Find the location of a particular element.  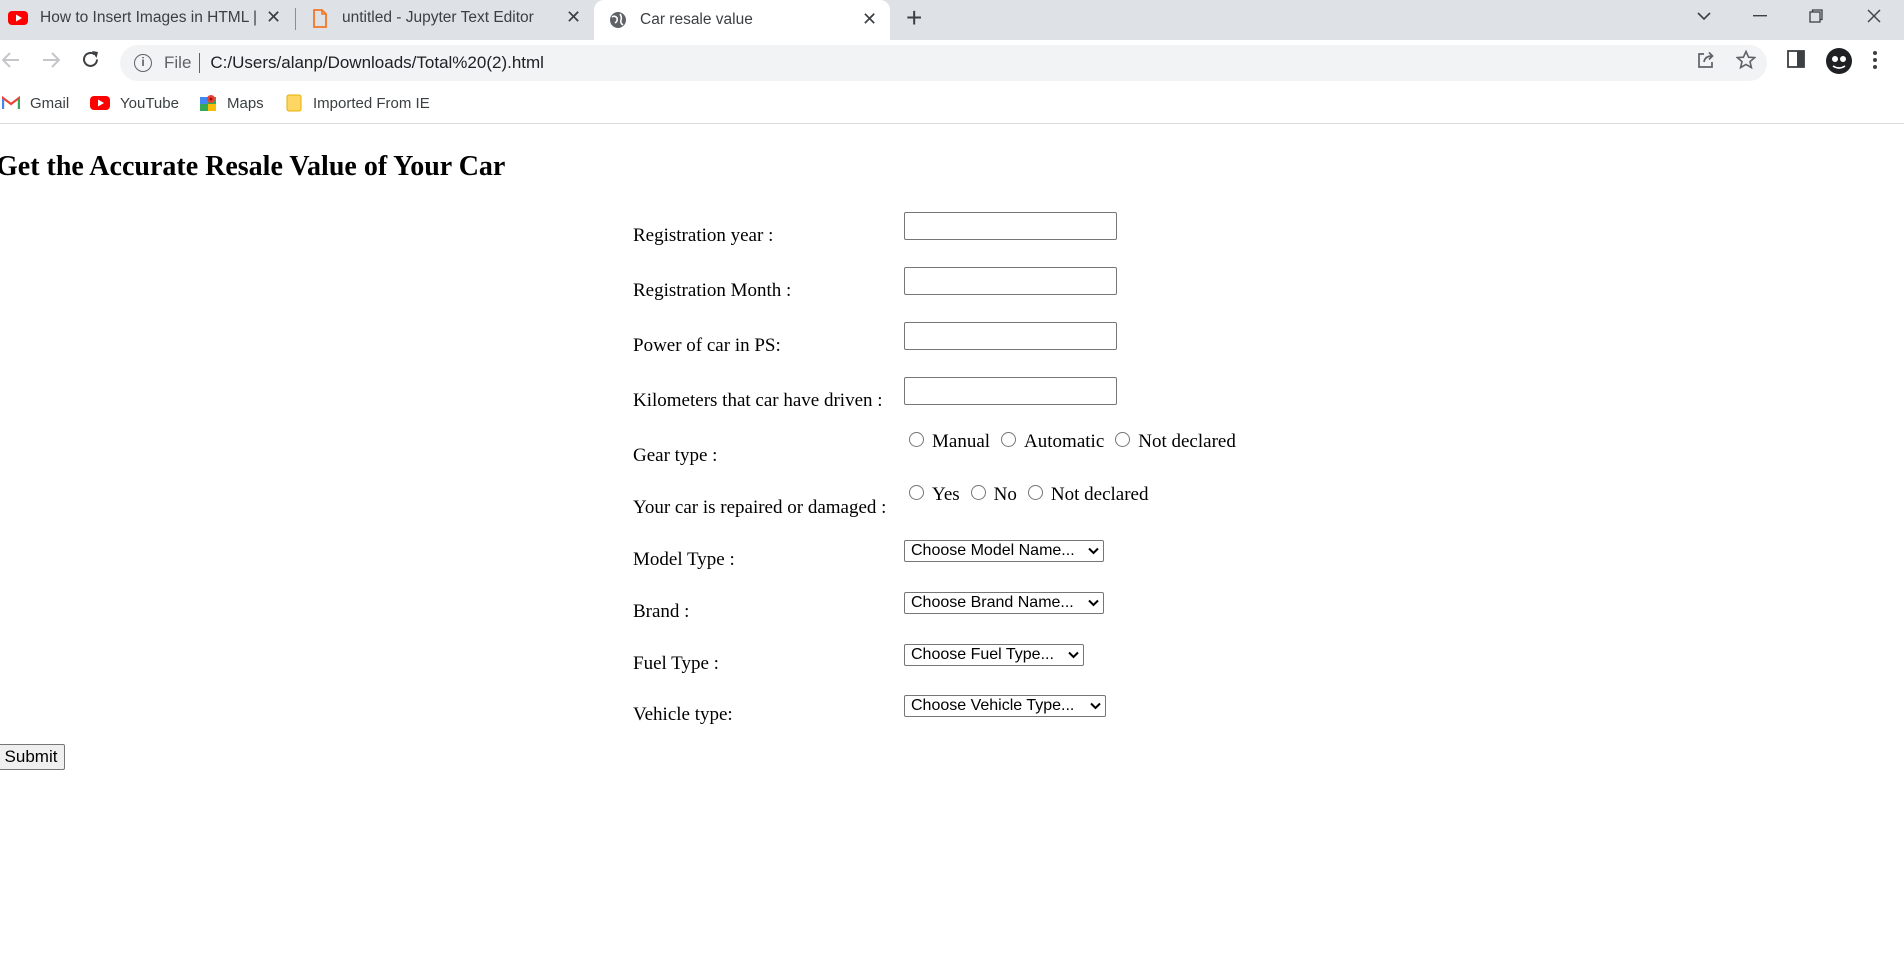

minimize-icon is located at coordinates (1760, 16).